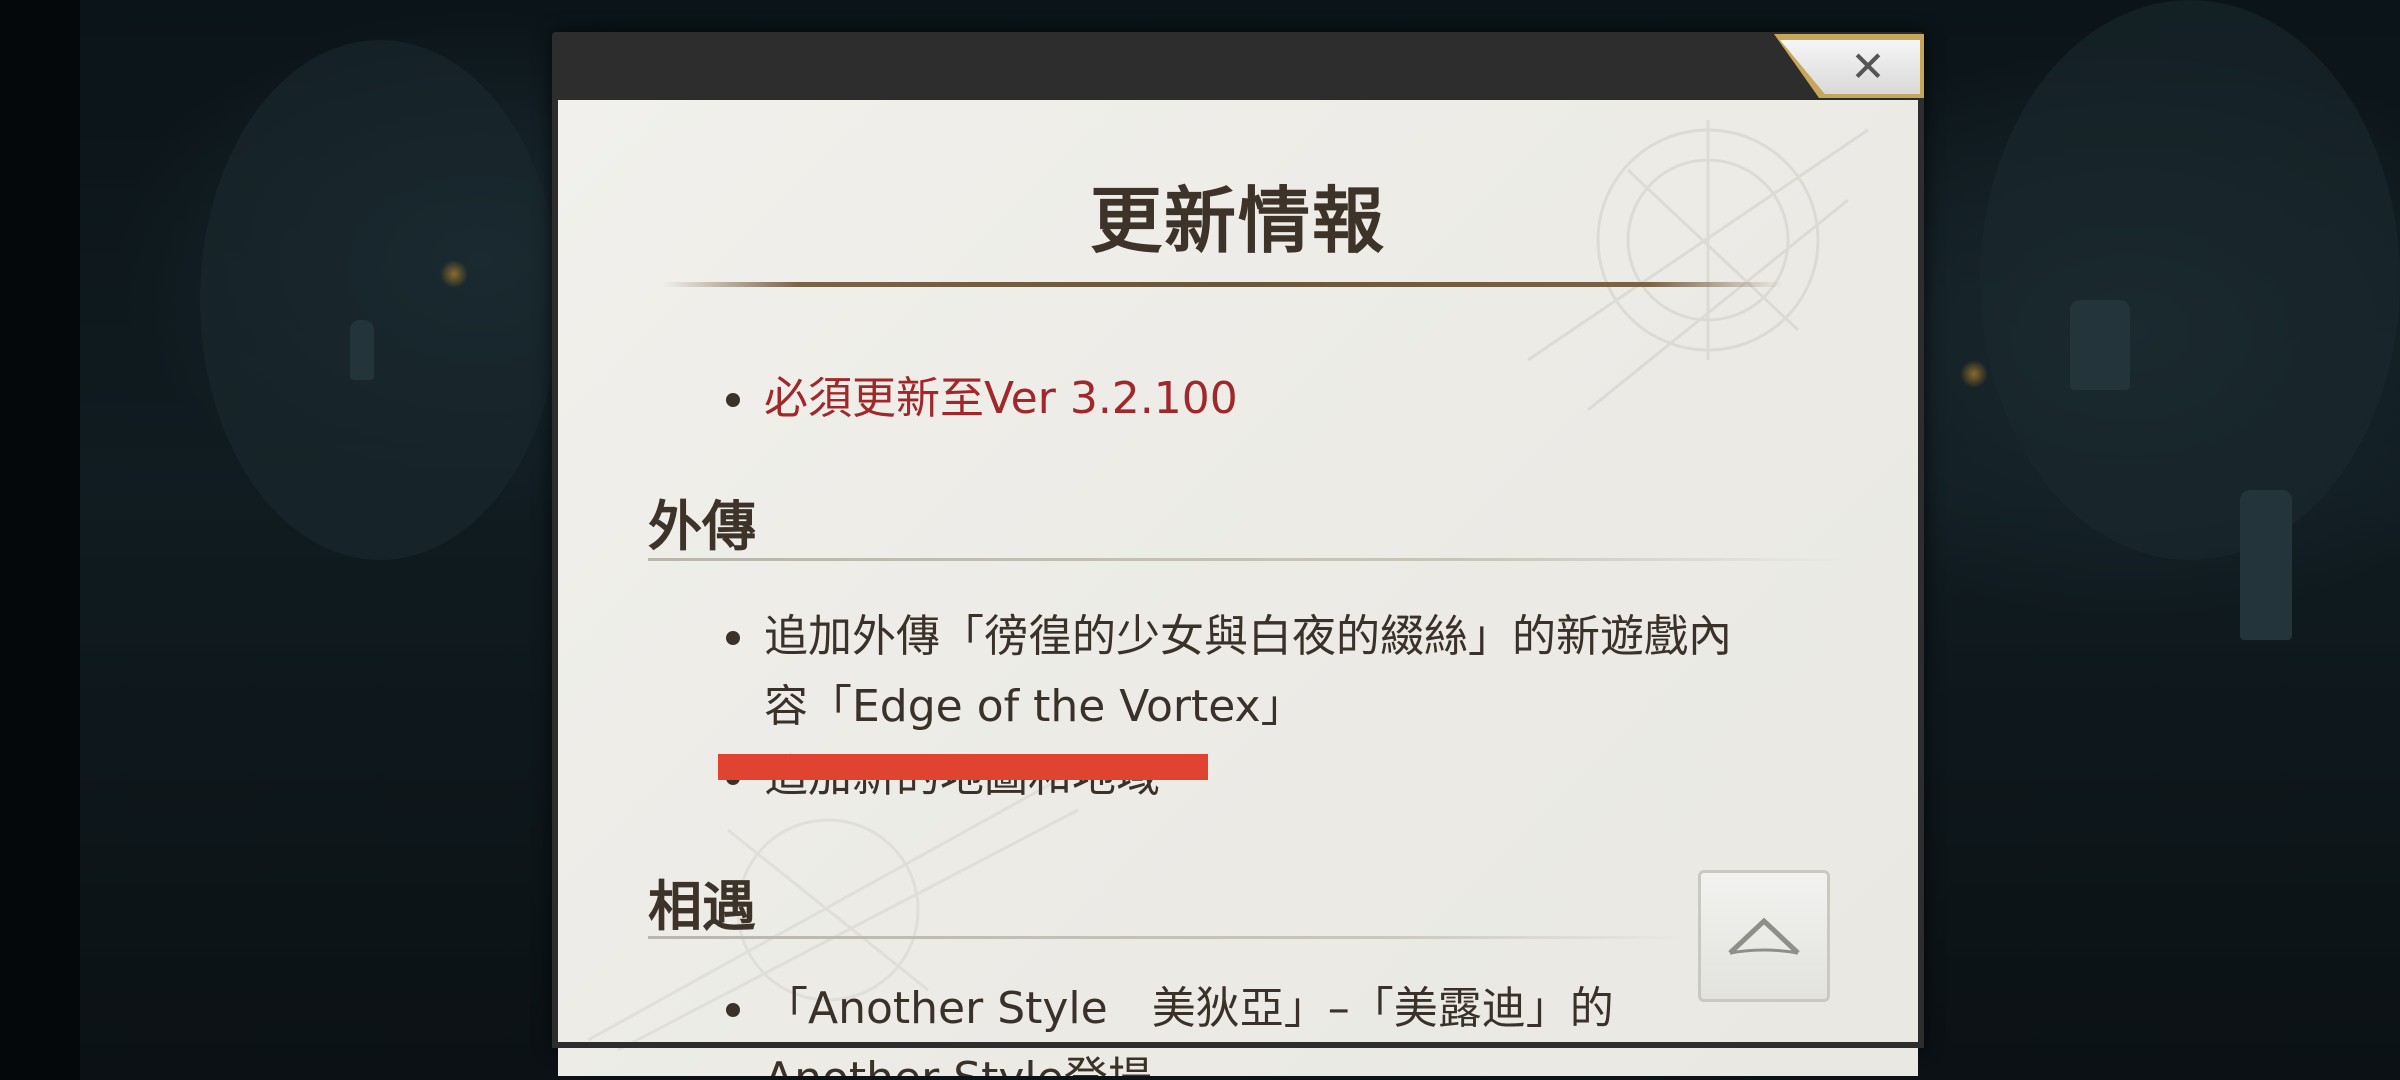 The height and width of the screenshot is (1080, 2400). Describe the element at coordinates (958, 1064) in the screenshot. I see `list-item-continuation-text: Another Style登場` at that location.